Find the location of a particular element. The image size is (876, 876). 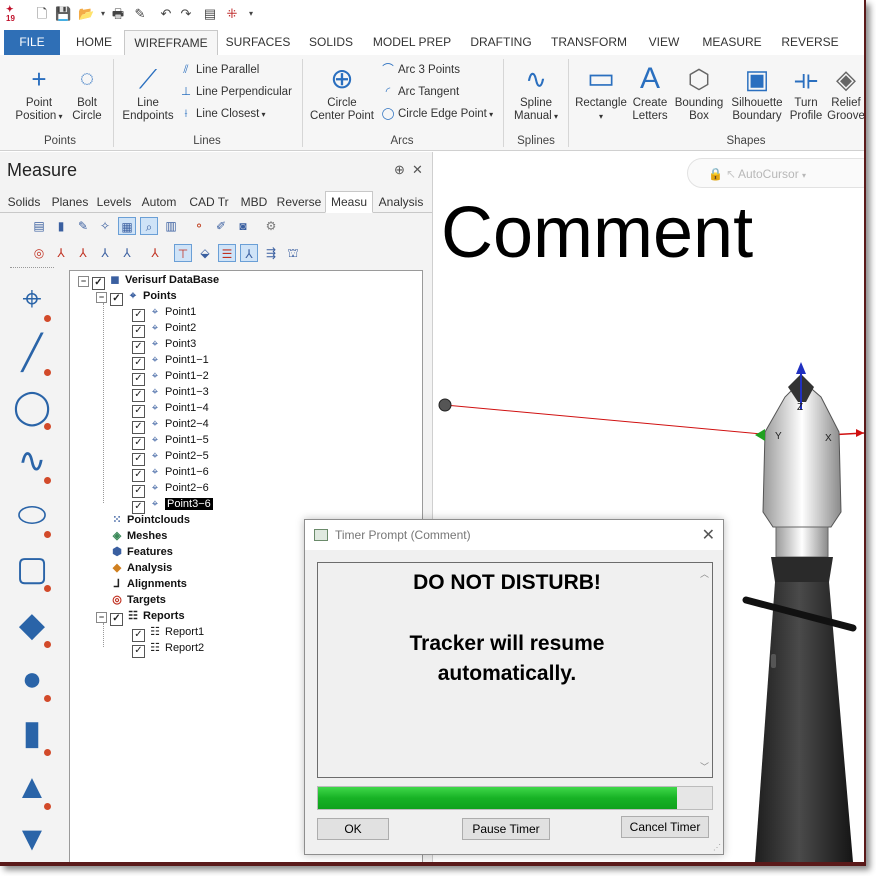

arc-tangent-button: ◜ Arc Tangent is located at coordinates (419, 92).